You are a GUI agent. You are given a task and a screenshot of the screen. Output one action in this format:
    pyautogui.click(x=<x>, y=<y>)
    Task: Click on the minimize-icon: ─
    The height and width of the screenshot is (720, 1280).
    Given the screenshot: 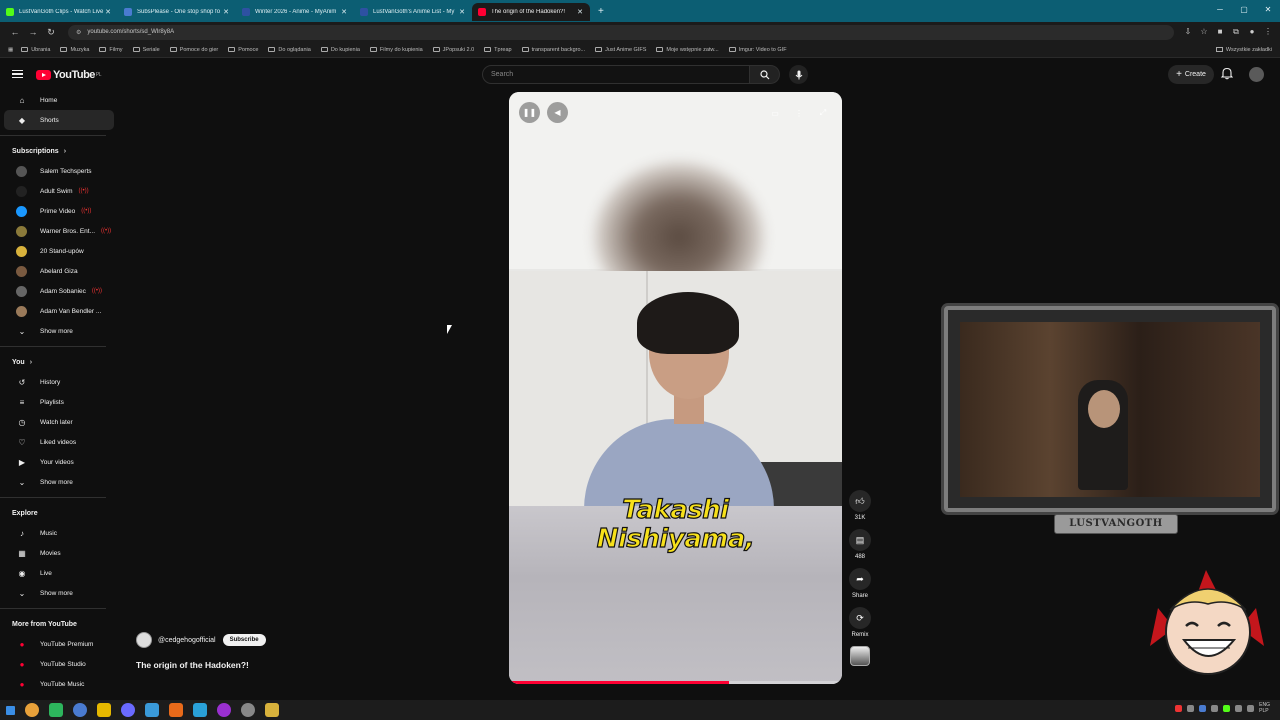 What is the action you would take?
    pyautogui.click(x=1220, y=10)
    